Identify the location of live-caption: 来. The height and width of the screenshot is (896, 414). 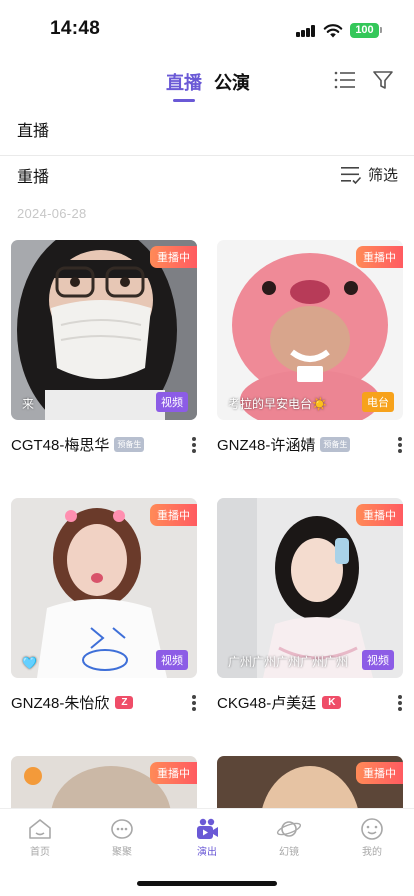
(28, 404).